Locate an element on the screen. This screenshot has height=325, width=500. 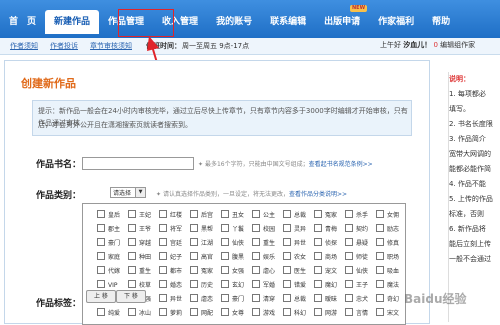
move-down-button: 下 移 is located at coordinates (131, 296).